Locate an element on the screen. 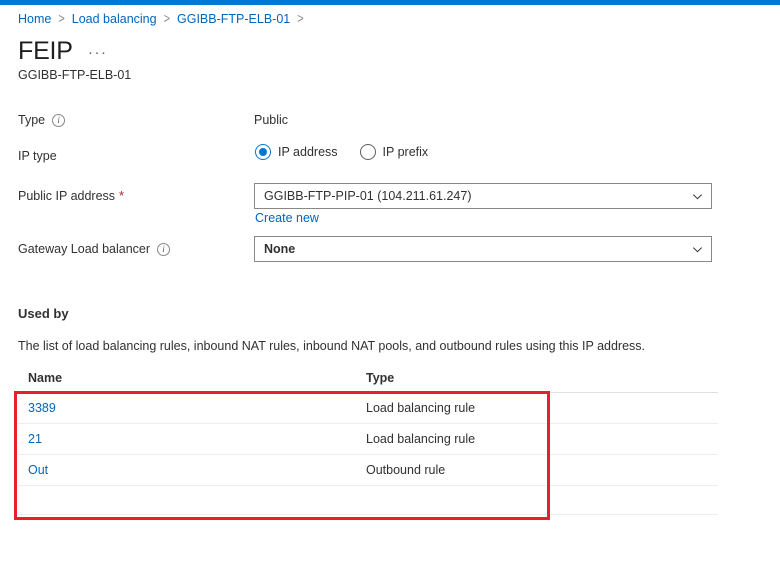 The height and width of the screenshot is (574, 780). table-empty-row is located at coordinates (368, 500).